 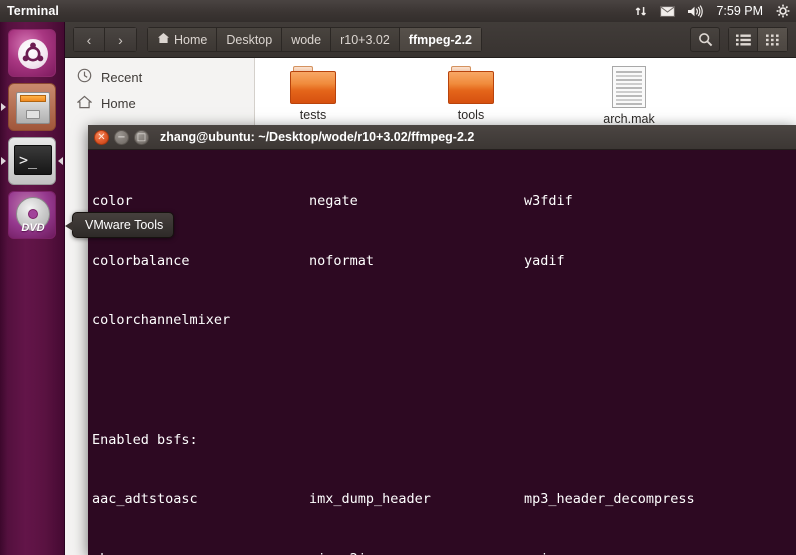 What do you see at coordinates (118, 103) in the screenshot?
I see `sidebar-item-label: Home` at bounding box center [118, 103].